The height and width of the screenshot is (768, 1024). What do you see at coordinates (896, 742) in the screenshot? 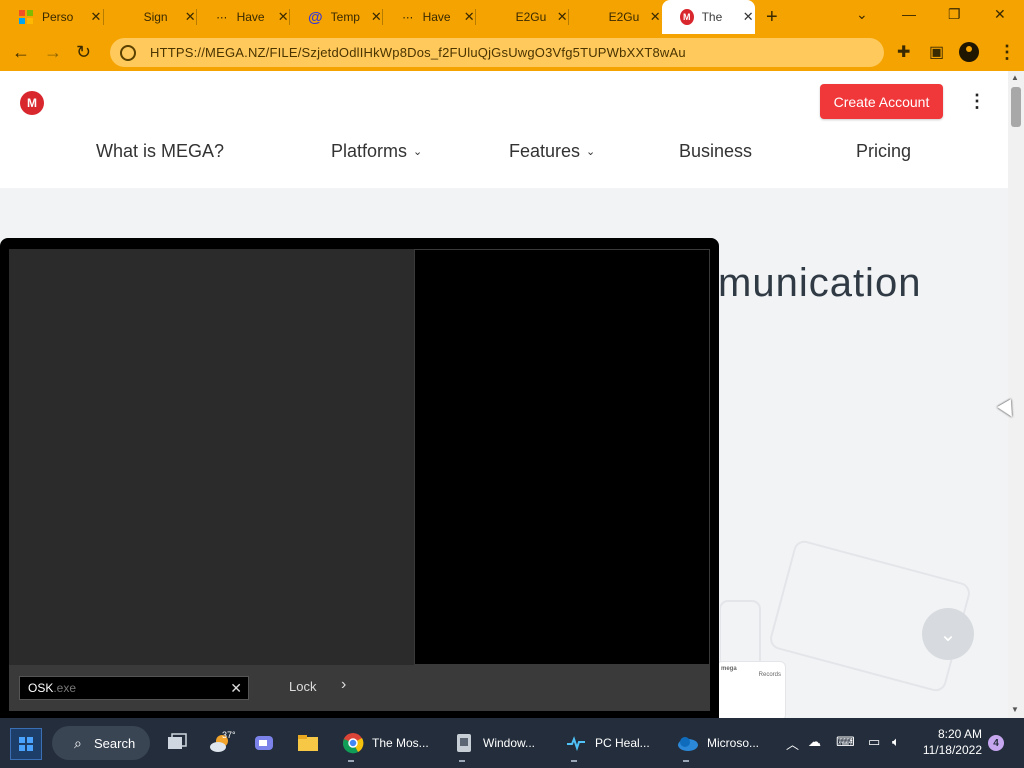
I see `volume-icon: 🔈︎` at bounding box center [896, 742].